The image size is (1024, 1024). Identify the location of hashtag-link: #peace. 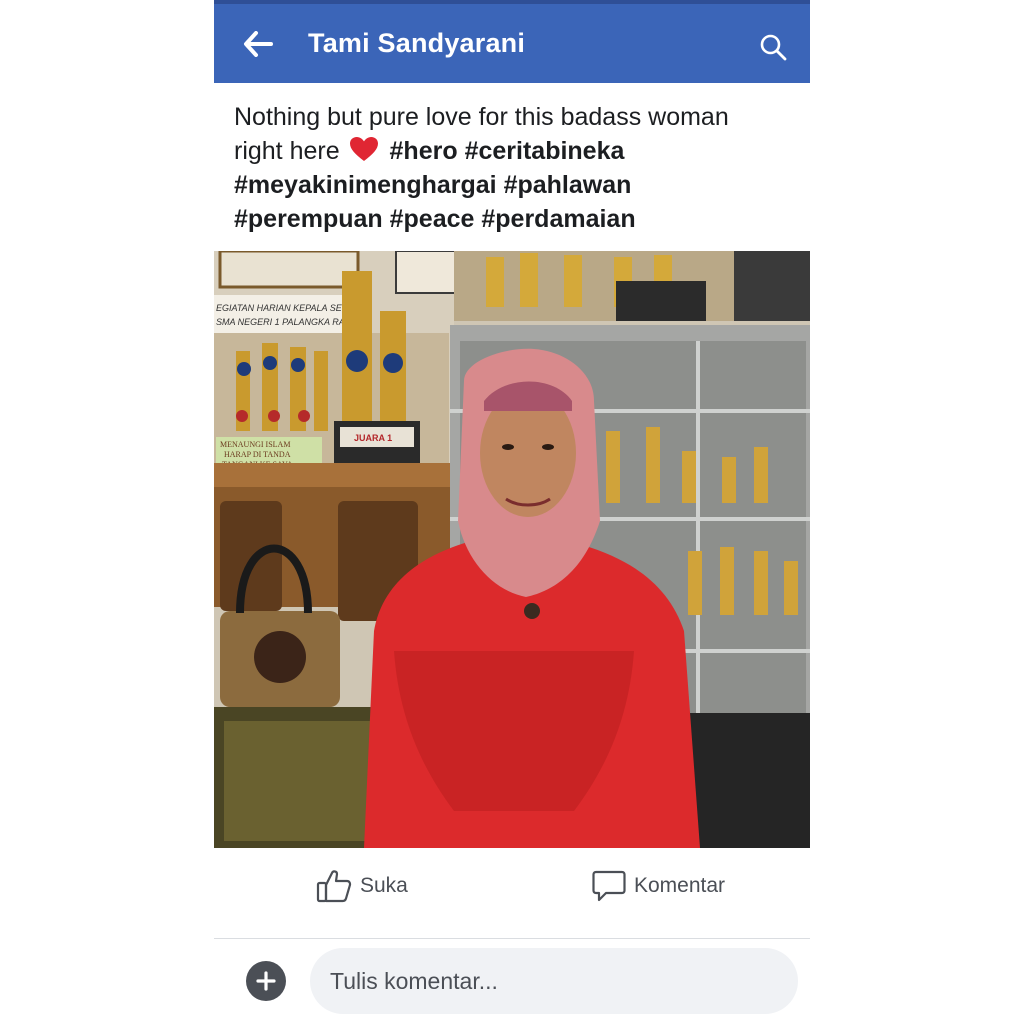
(432, 219).